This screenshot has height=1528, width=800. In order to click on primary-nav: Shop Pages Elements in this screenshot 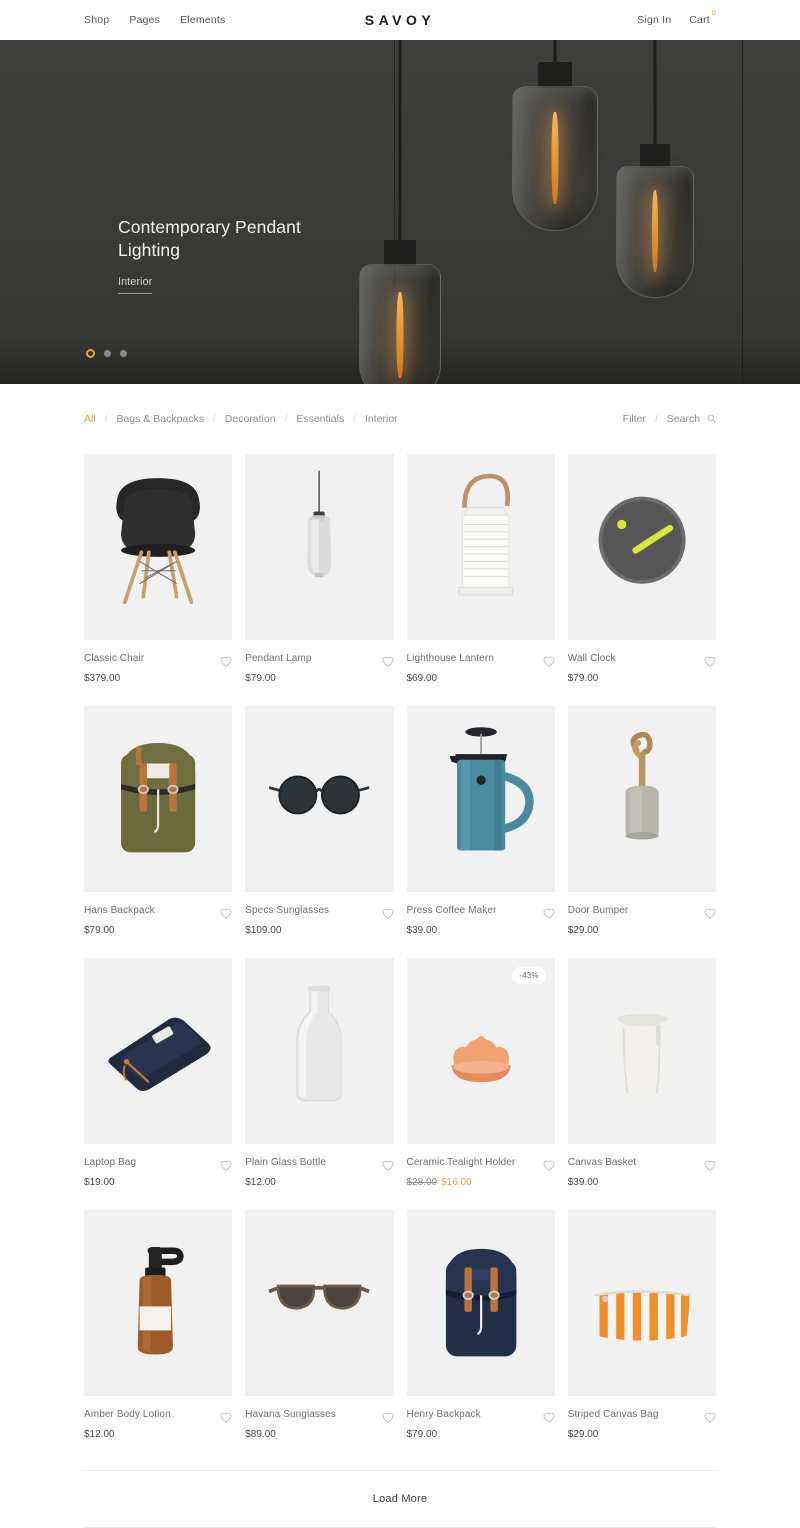, I will do `click(154, 20)`.